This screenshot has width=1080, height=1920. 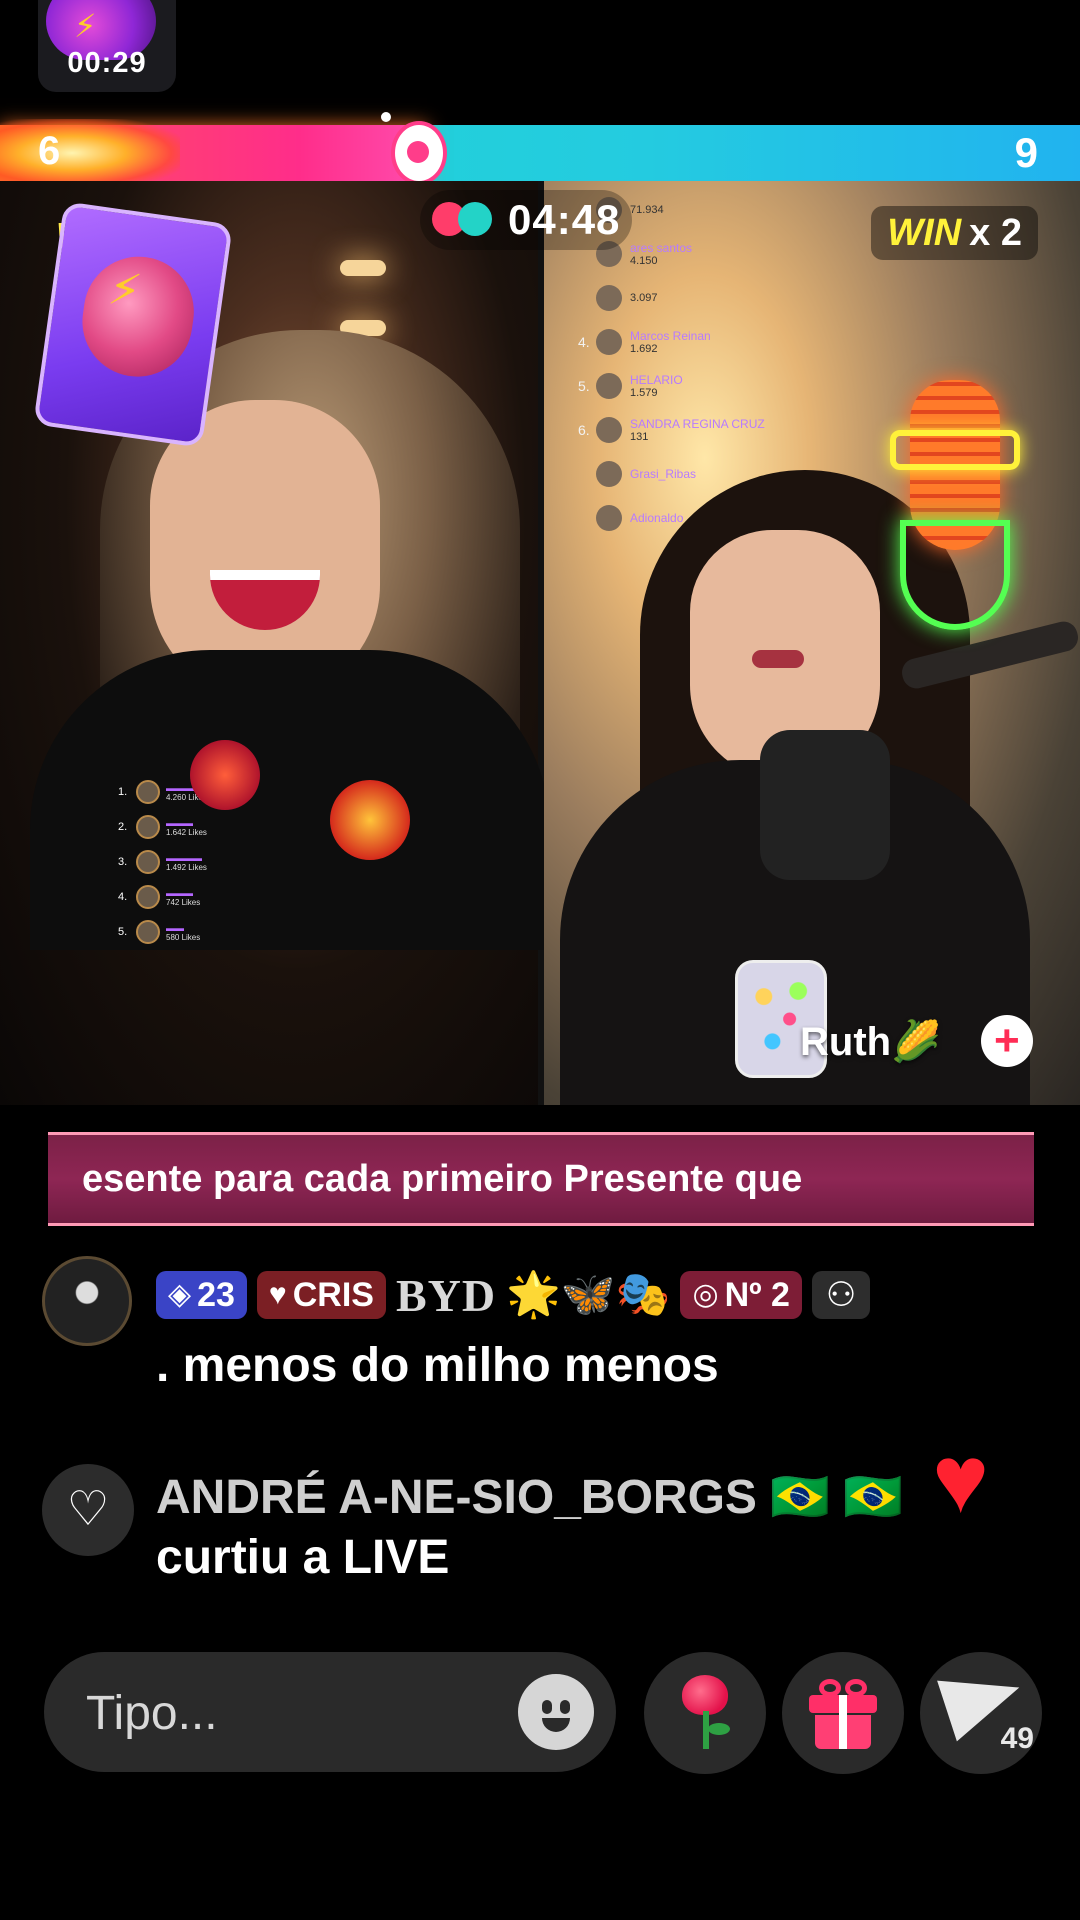 I want to click on microphone, so click(x=825, y=805).